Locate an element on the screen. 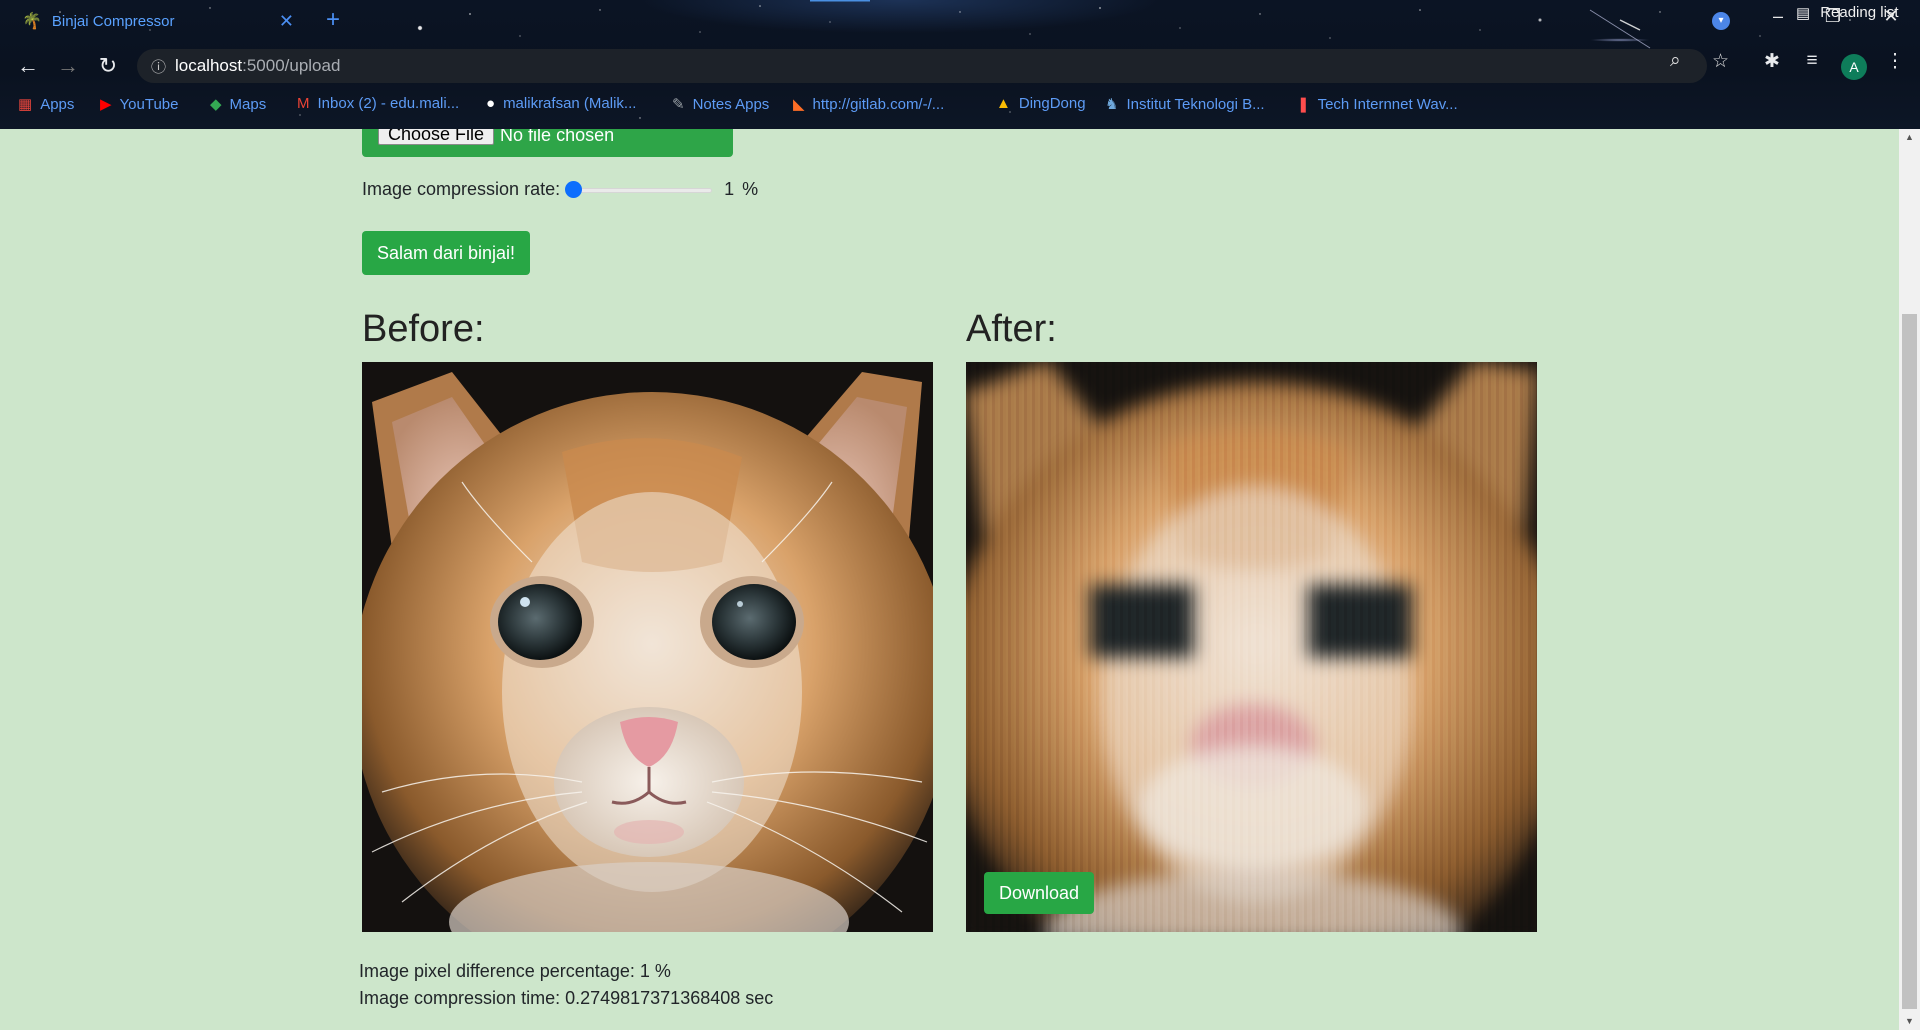 The width and height of the screenshot is (1920, 1030). extensions-puzzle-icon: ✱ is located at coordinates (1772, 61).